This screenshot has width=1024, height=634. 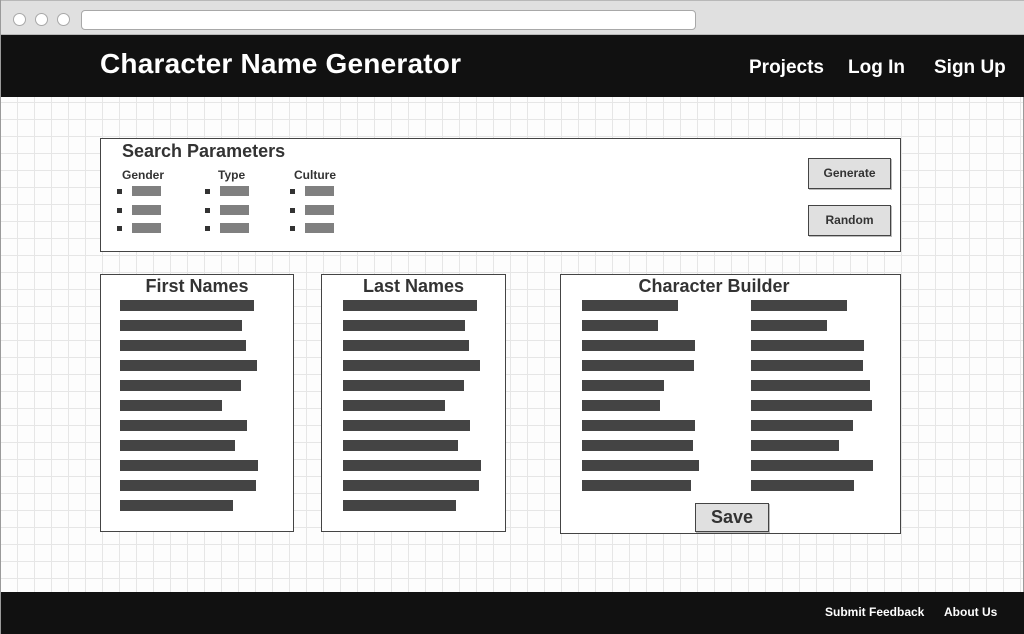 What do you see at coordinates (730, 404) in the screenshot?
I see `character-builder-panel: Character Builder Save` at bounding box center [730, 404].